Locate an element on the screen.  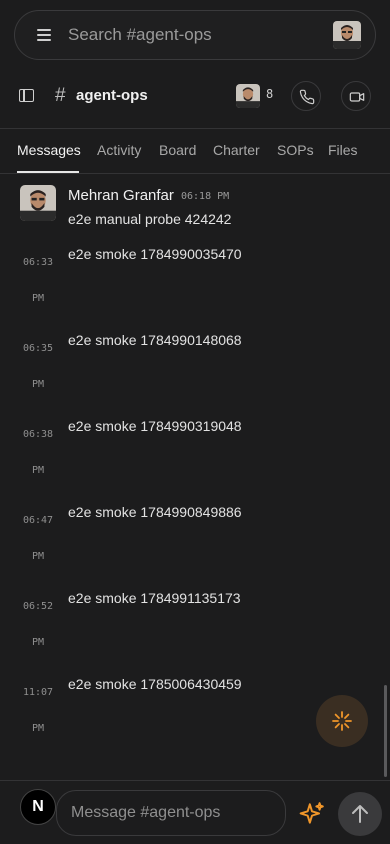
tab-messages: Messages is located at coordinates (49, 150).